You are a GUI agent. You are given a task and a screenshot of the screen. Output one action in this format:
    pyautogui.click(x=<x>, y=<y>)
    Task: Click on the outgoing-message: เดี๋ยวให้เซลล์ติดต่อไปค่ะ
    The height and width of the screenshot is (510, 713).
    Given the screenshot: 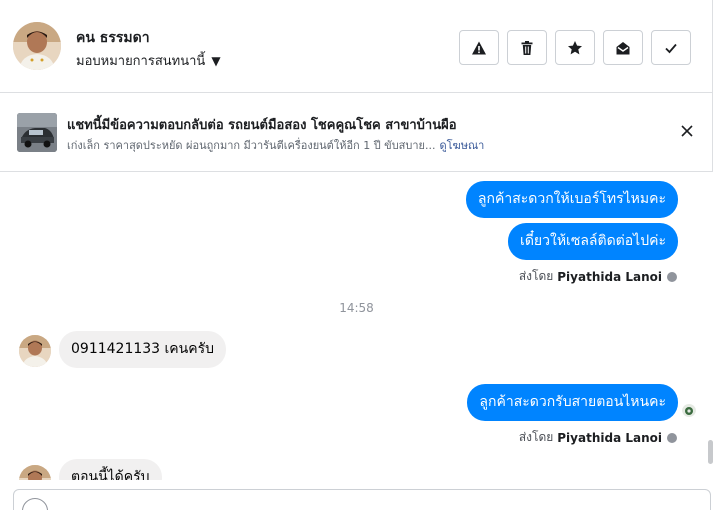 What is the action you would take?
    pyautogui.click(x=593, y=241)
    